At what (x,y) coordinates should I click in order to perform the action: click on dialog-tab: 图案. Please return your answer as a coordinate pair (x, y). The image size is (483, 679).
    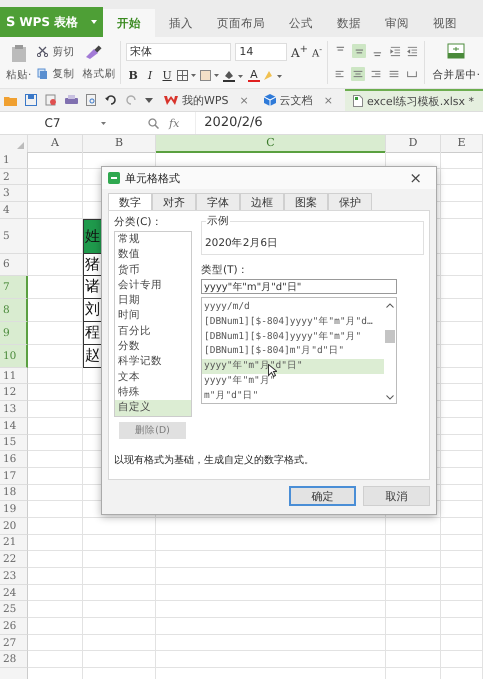
    Looking at the image, I should click on (306, 201).